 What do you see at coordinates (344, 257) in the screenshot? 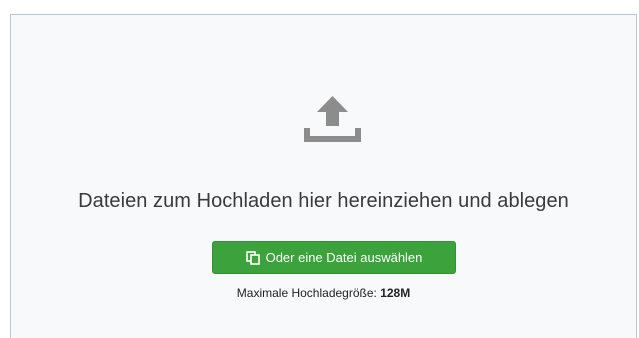
I see `select-file-button-label: Oder eine Datei auswählen` at bounding box center [344, 257].